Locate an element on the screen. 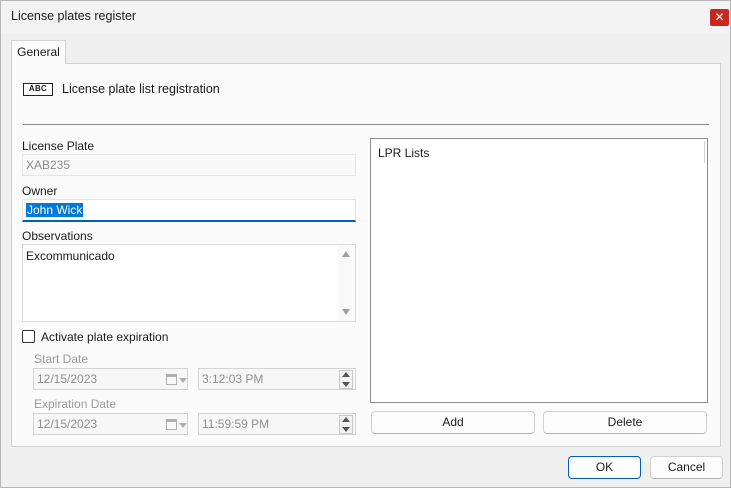 The height and width of the screenshot is (488, 731). expiration-checkbox-label: Activate plate expiration is located at coordinates (104, 337).